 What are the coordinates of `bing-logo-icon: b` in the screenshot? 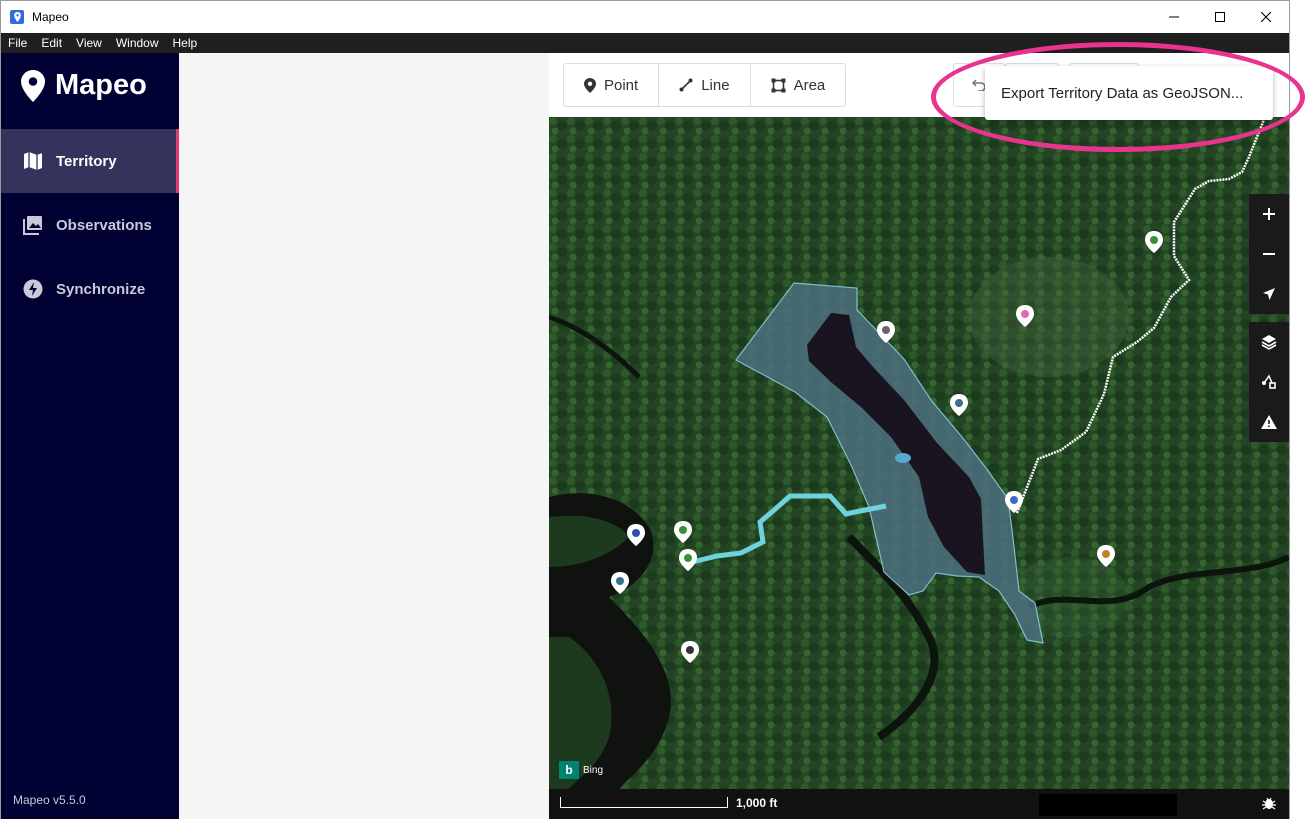 It's located at (569, 770).